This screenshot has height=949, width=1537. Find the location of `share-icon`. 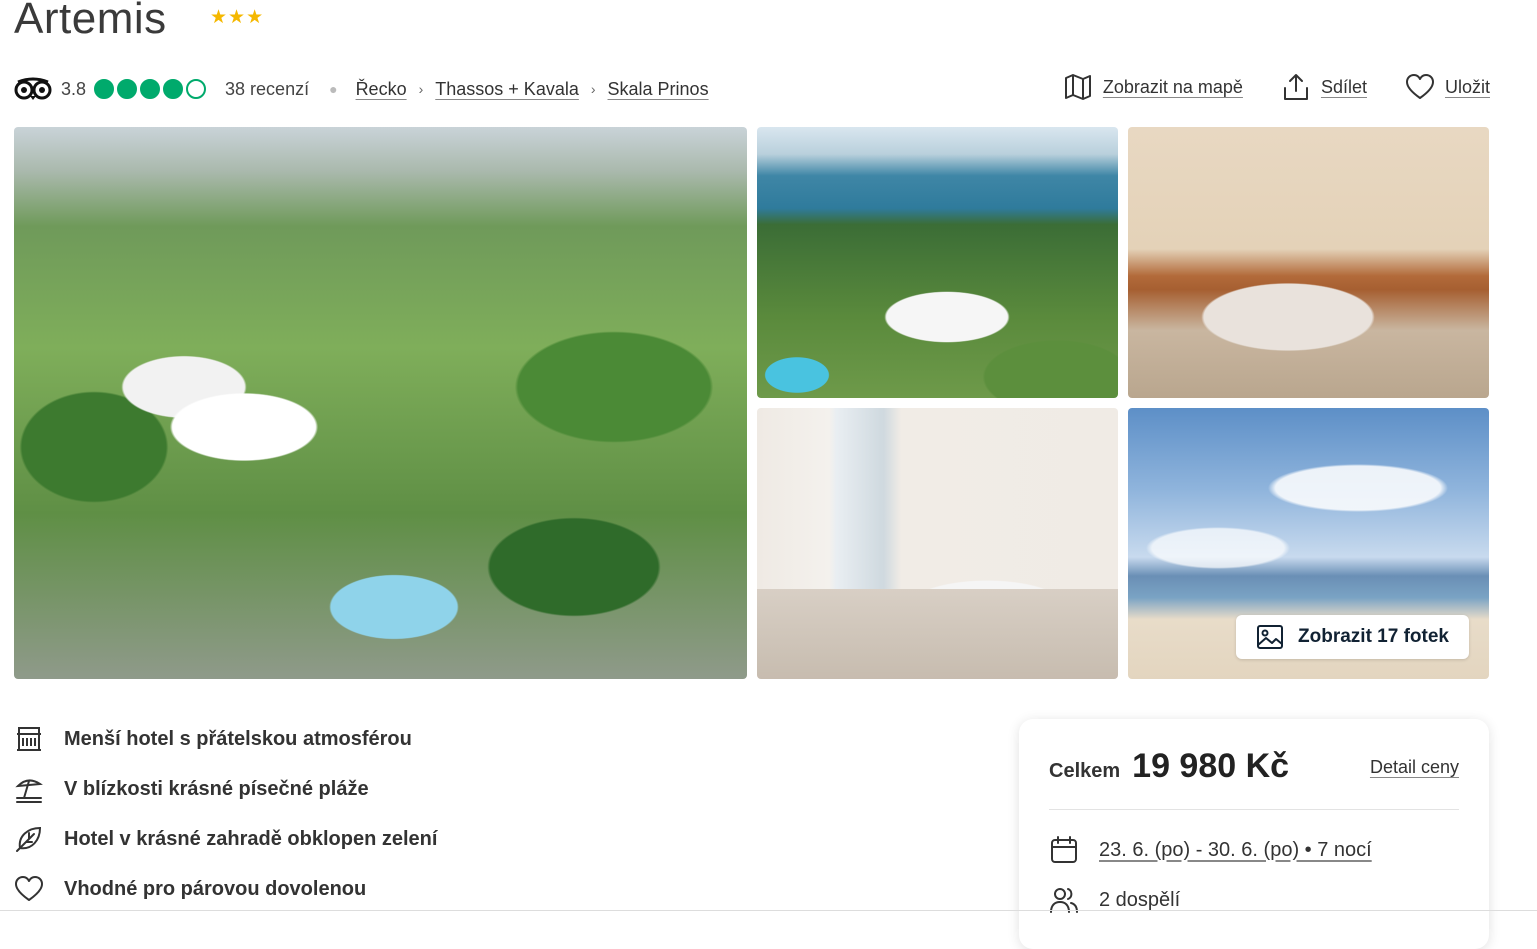

share-icon is located at coordinates (1295, 87).